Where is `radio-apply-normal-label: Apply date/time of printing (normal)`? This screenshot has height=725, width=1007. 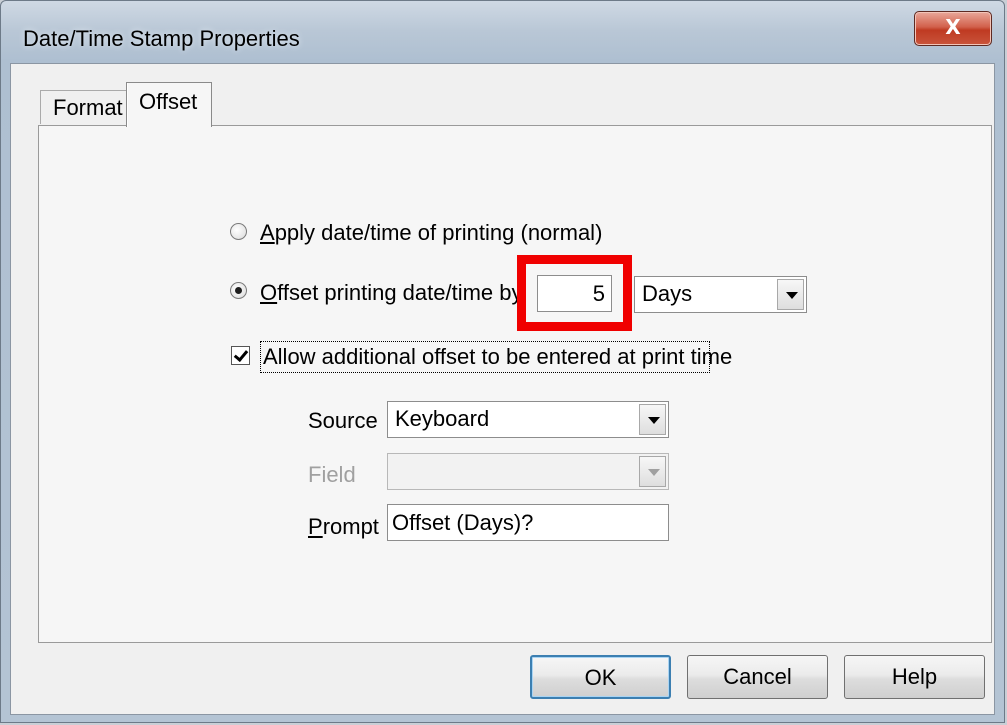
radio-apply-normal-label: Apply date/time of printing (normal) is located at coordinates (431, 233).